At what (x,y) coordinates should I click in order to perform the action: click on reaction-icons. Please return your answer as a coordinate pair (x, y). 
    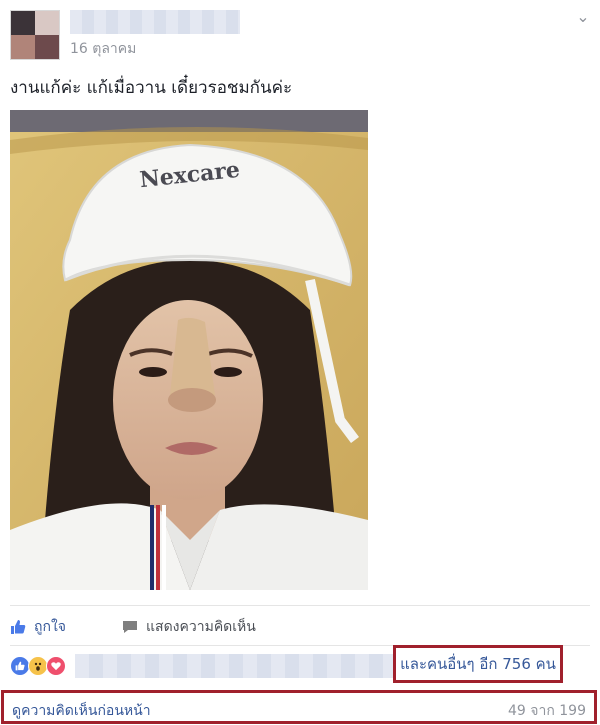
    Looking at the image, I should click on (38, 666).